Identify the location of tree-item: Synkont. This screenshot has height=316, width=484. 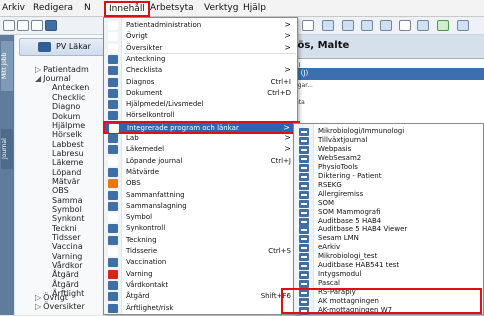
(68, 218).